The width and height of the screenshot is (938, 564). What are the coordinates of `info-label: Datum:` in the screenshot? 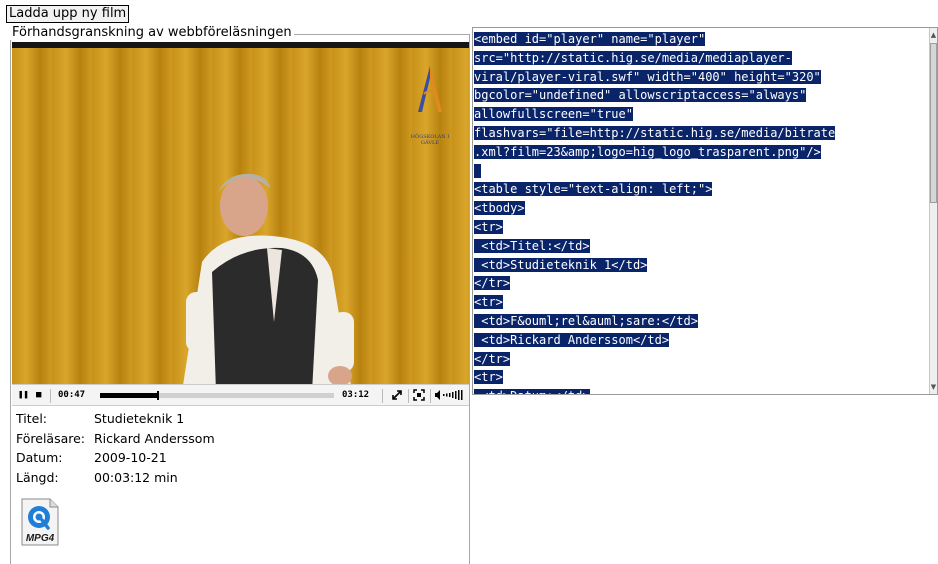 It's located at (39, 457).